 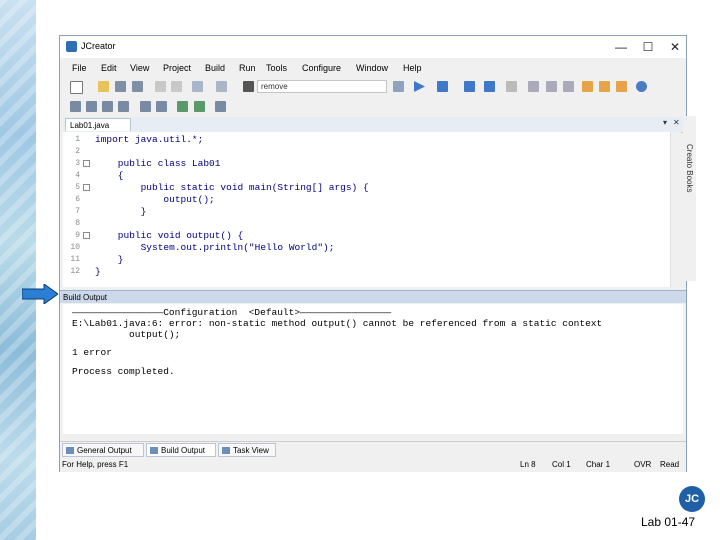 I want to click on format-icon, so click(x=182, y=106).